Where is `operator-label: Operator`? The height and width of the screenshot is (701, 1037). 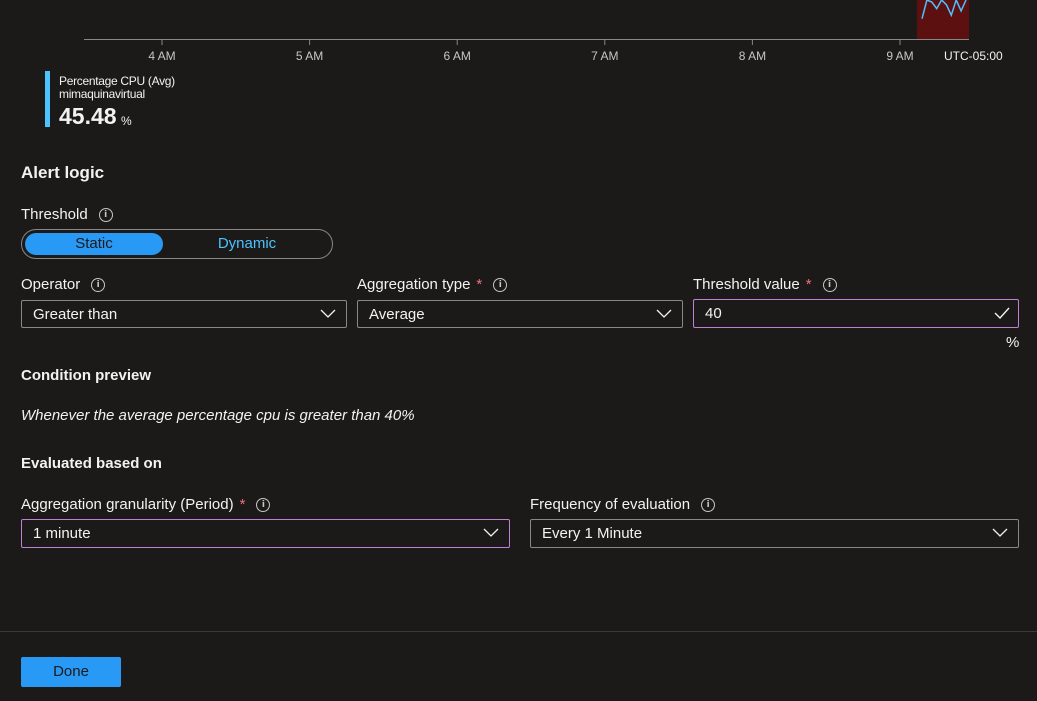 operator-label: Operator is located at coordinates (51, 284).